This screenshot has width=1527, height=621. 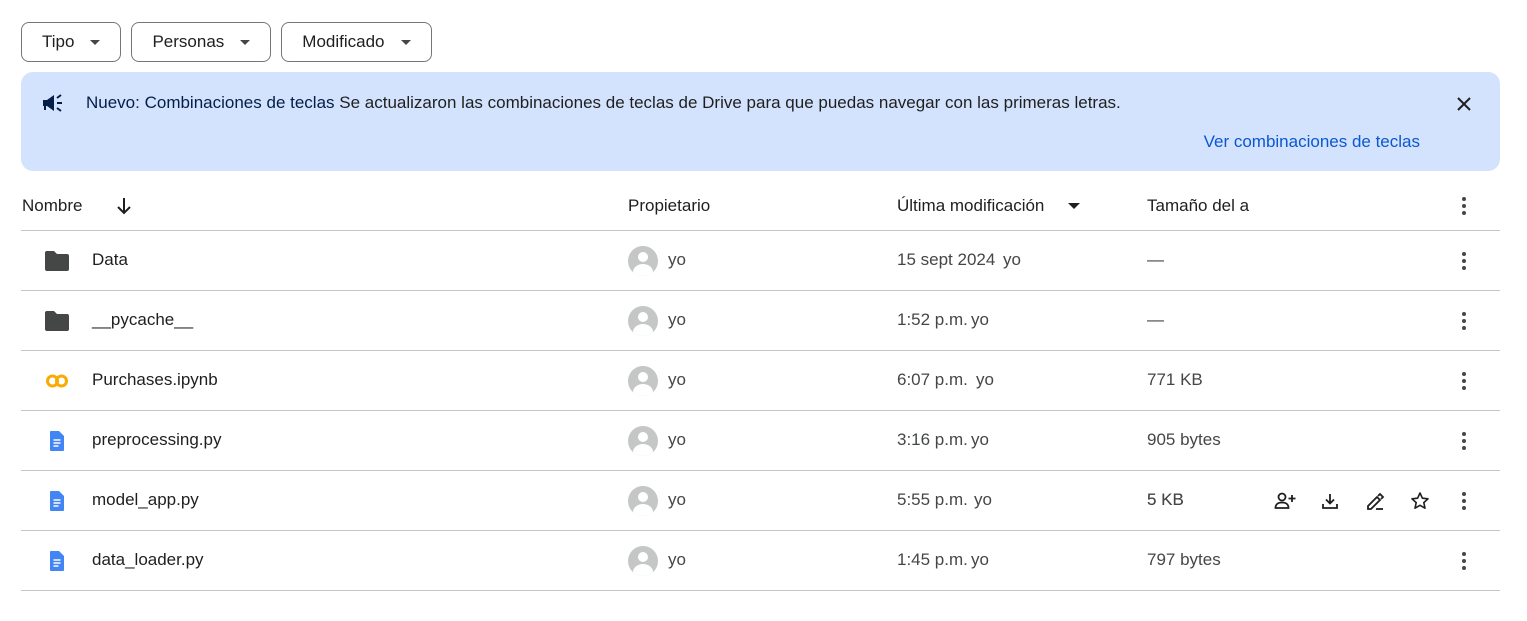 I want to click on share-person-add-icon, so click(x=1285, y=501).